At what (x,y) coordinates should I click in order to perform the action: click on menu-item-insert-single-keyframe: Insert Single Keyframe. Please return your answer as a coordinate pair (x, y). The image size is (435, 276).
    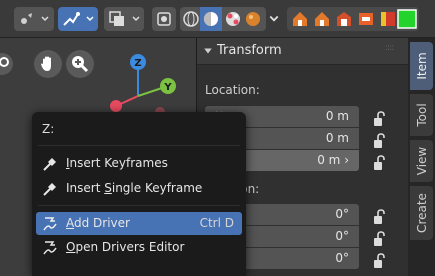
    Looking at the image, I should click on (139, 188).